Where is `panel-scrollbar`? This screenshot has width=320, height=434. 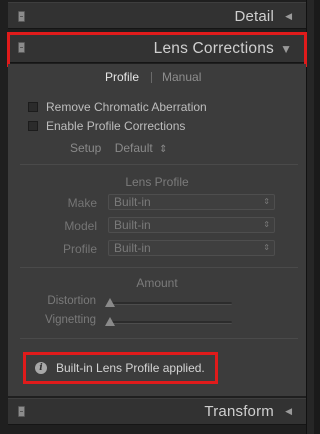
panel-scrollbar is located at coordinates (310, 217).